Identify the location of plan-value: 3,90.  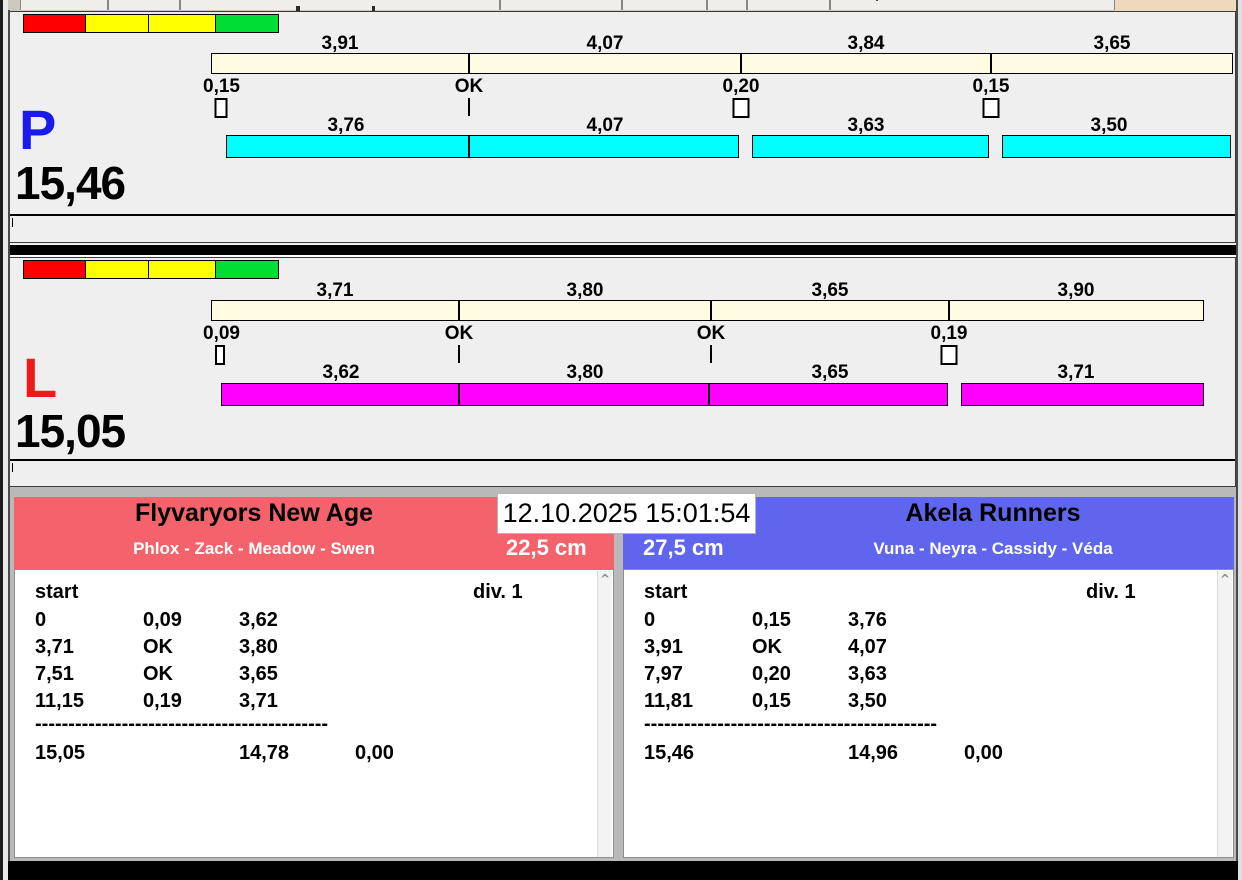
(1076, 290).